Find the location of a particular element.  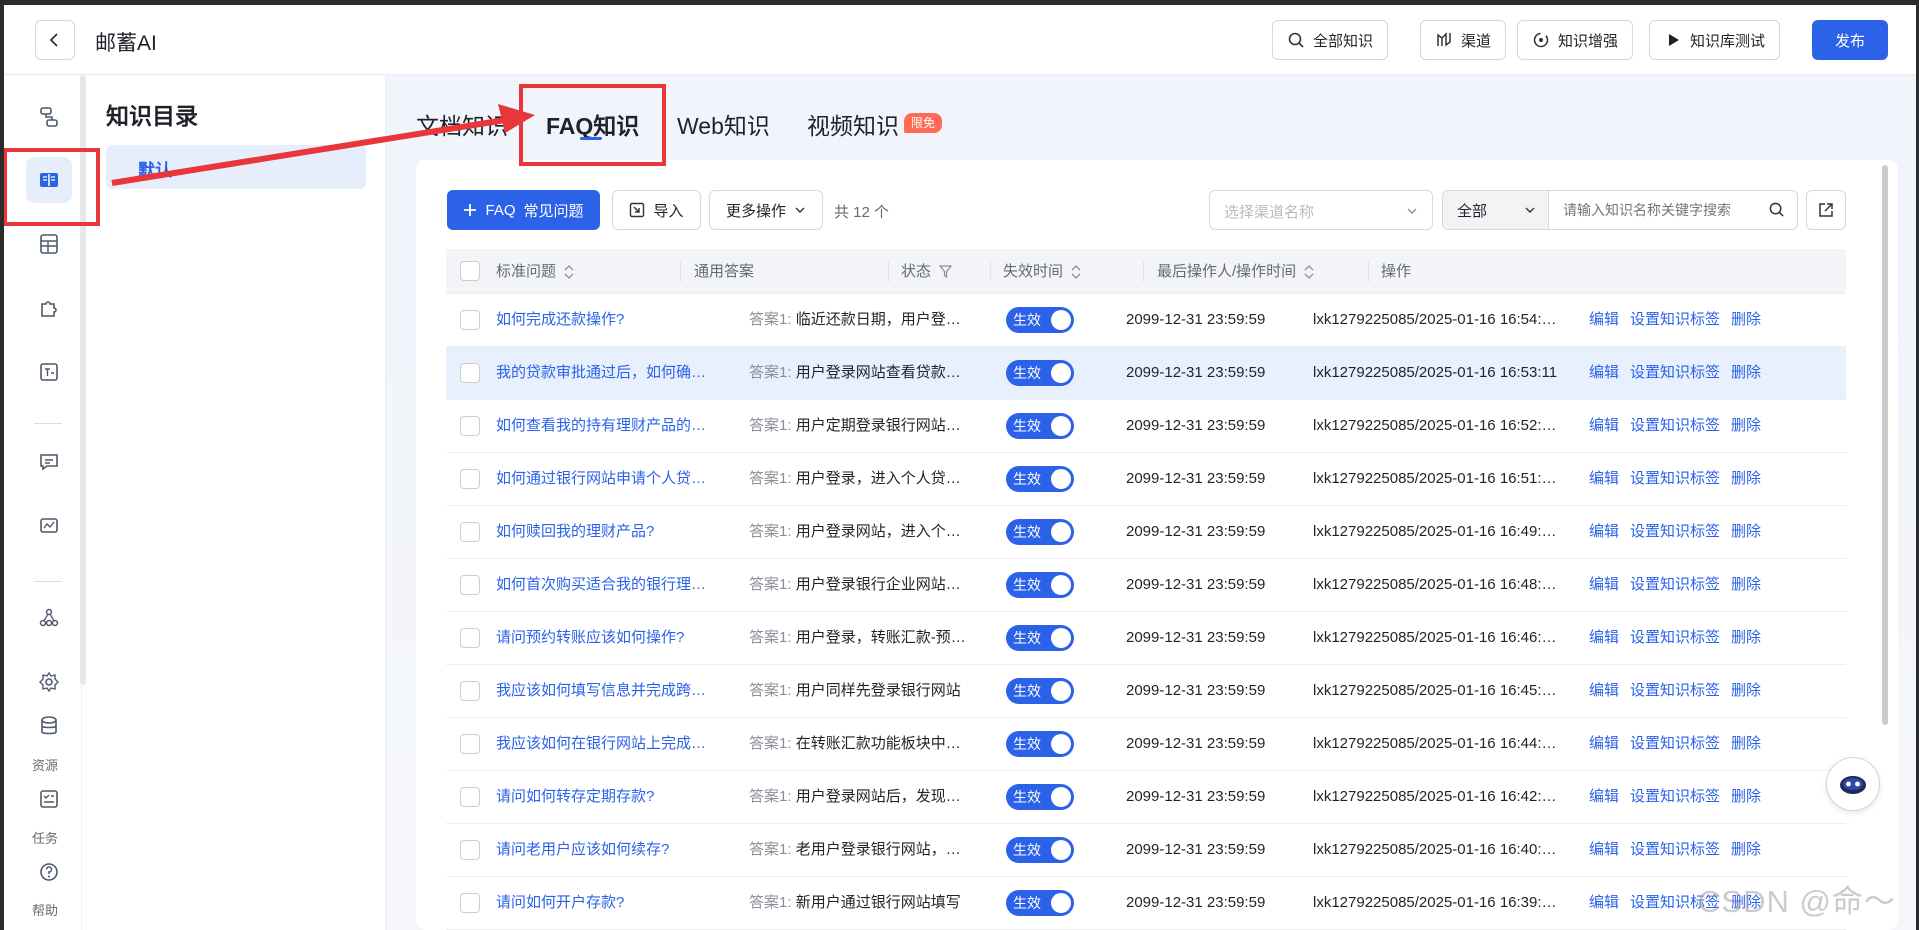

annotation-arrow is located at coordinates (323, 145).